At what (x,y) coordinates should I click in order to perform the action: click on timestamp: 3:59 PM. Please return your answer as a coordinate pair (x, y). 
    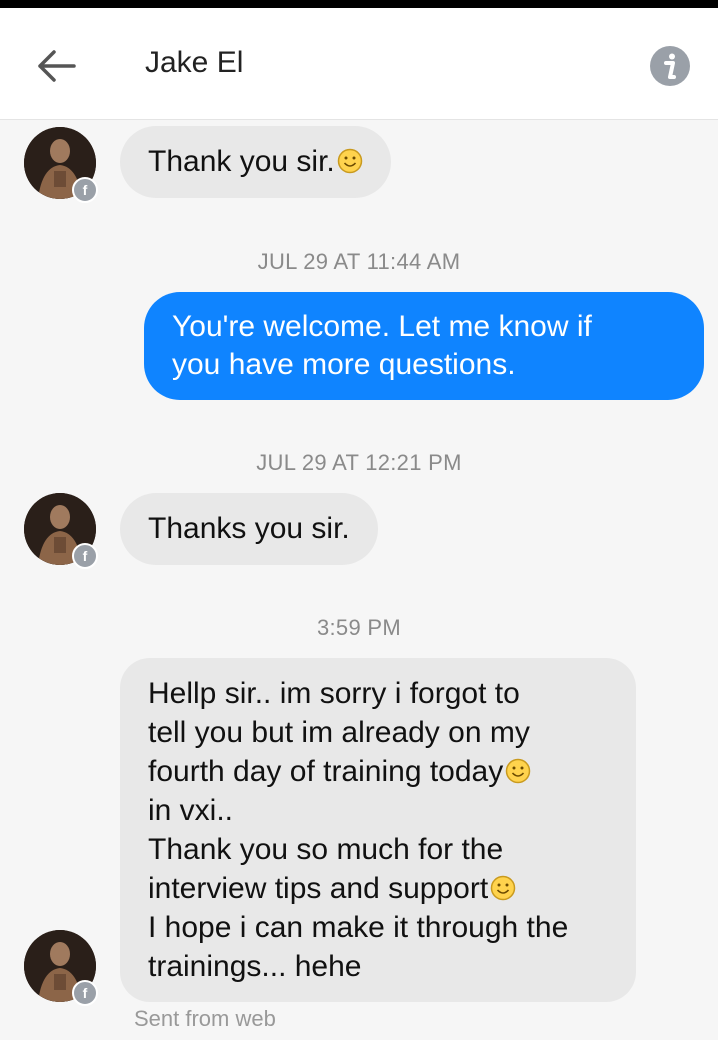
    Looking at the image, I should click on (359, 627).